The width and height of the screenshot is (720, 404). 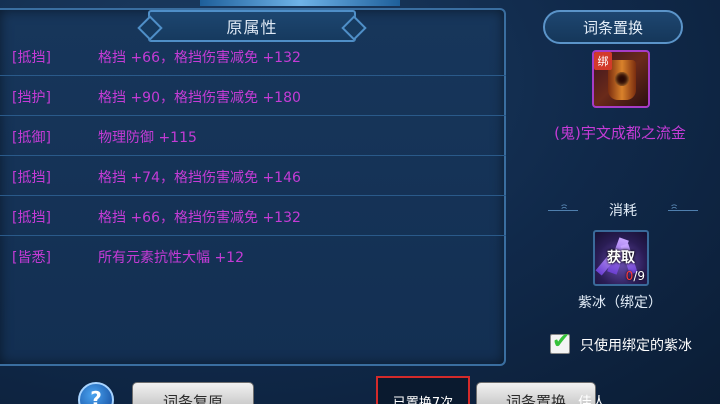 I want to click on material-name: 紫冰（绑定）, so click(x=620, y=303).